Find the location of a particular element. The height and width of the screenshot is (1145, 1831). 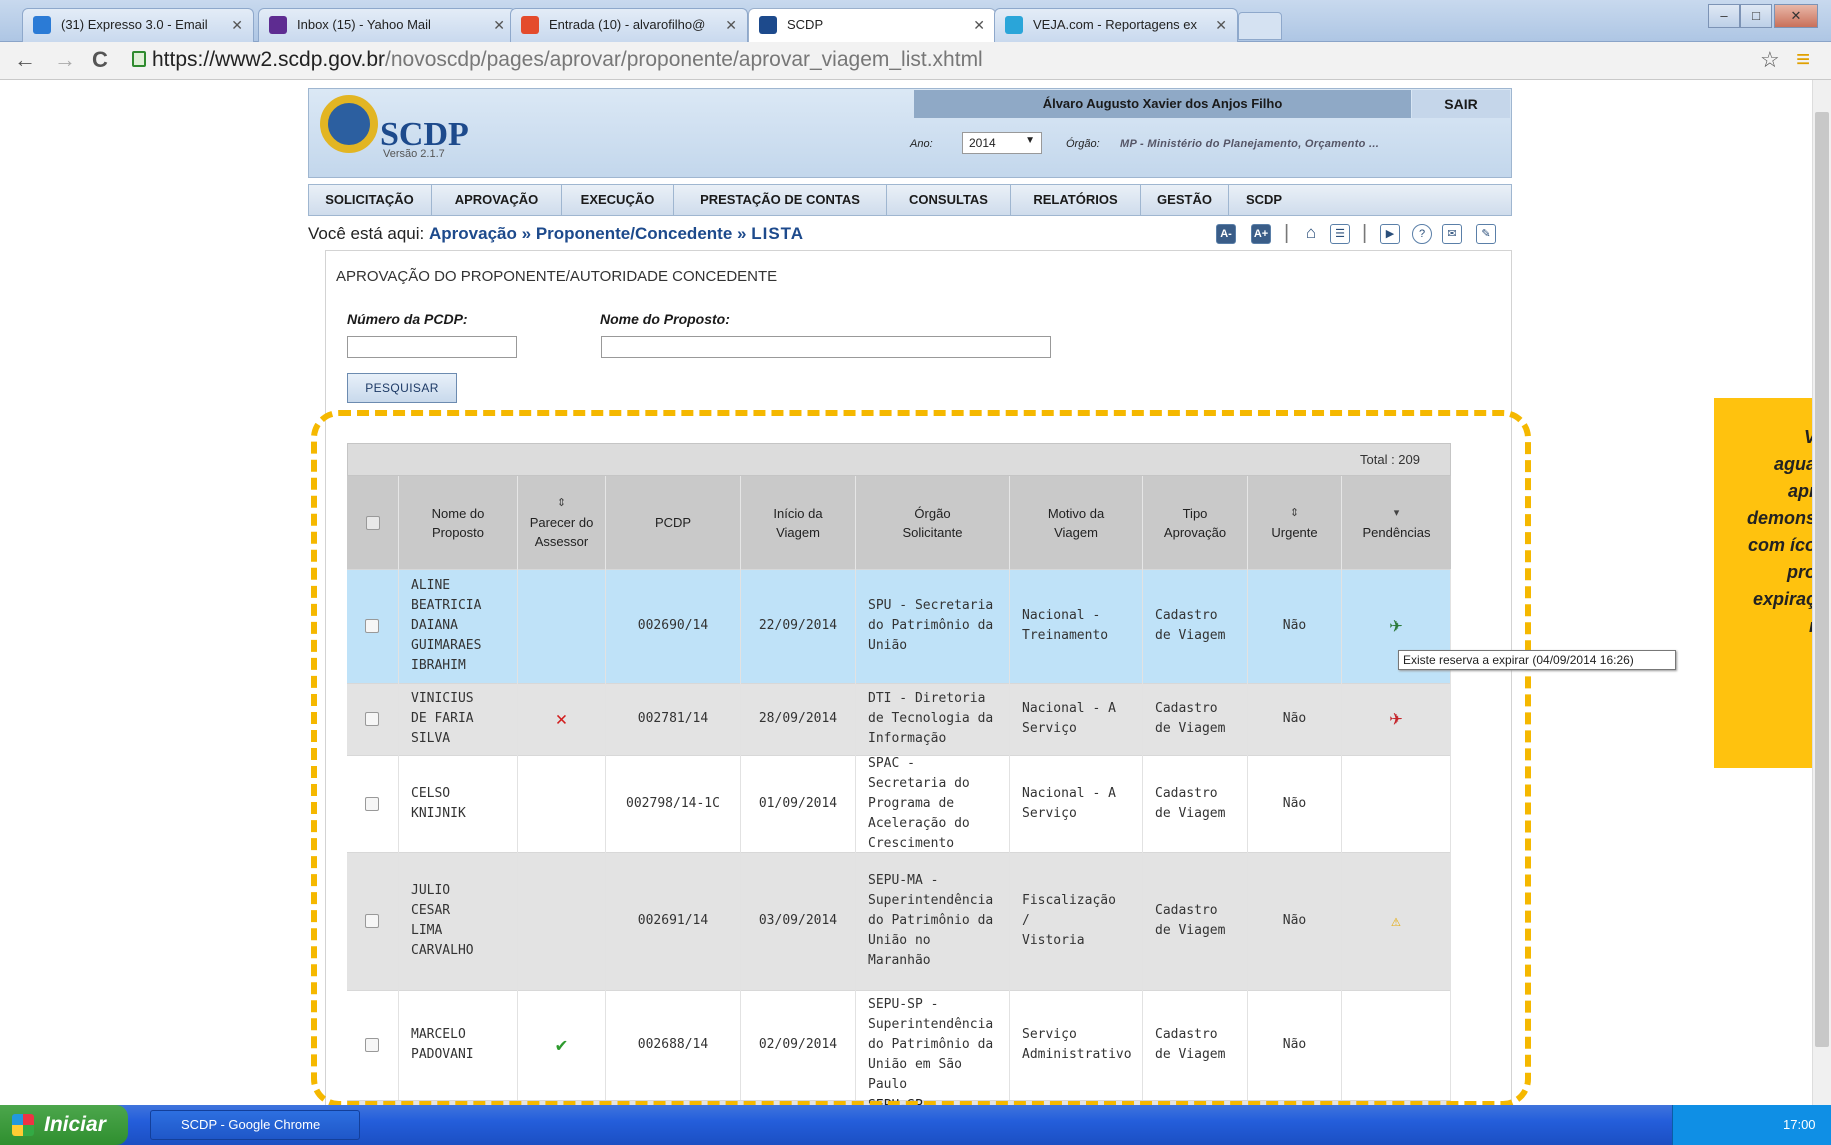

ano-select: 2014 ▼ is located at coordinates (1002, 143).